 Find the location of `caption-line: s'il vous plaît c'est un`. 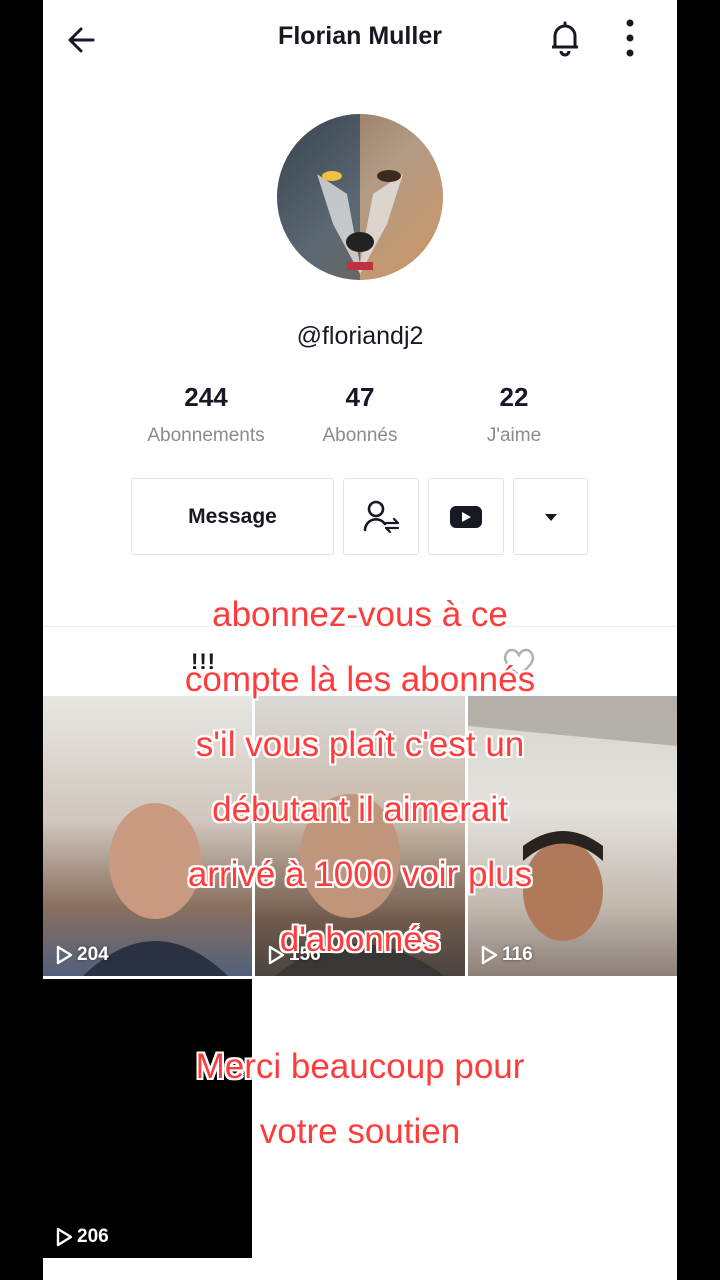

caption-line: s'il vous plaît c'est un is located at coordinates (360, 744).